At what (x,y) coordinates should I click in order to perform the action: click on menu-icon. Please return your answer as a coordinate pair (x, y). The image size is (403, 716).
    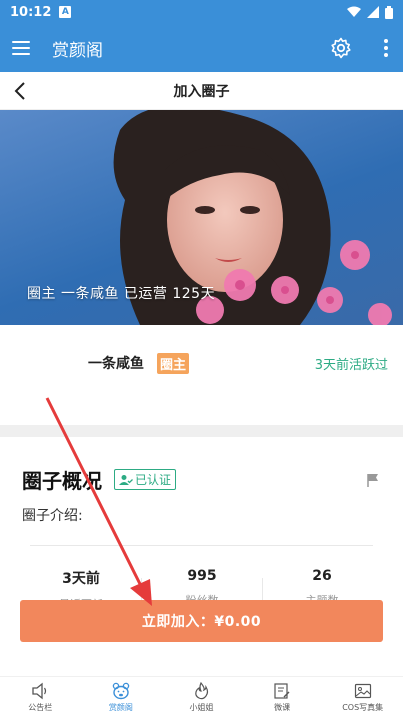
    Looking at the image, I should click on (24, 48).